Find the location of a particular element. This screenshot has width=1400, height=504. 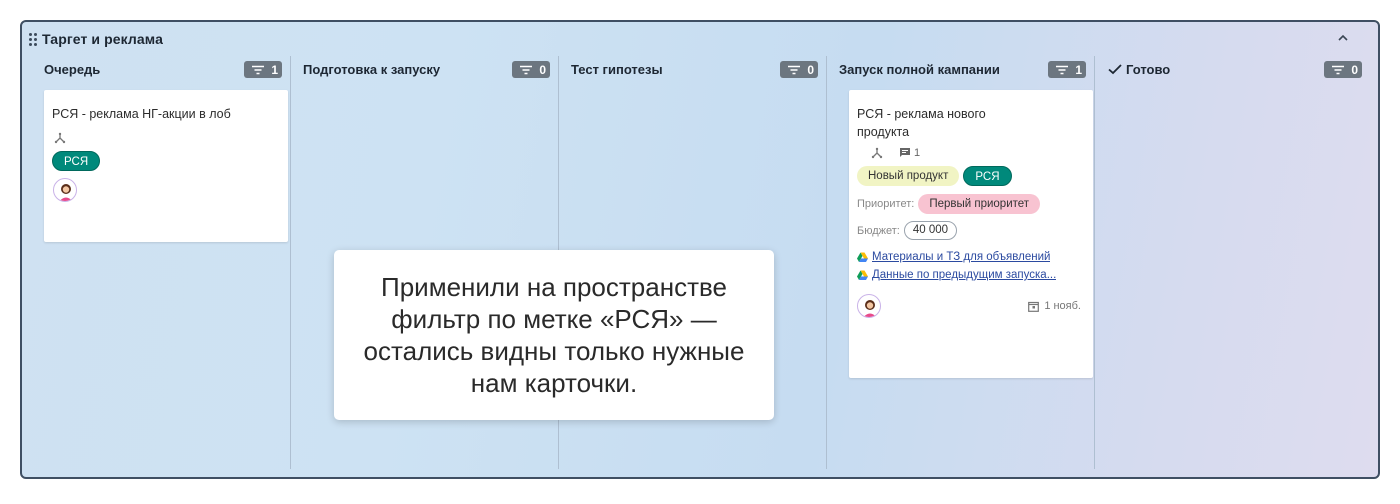

column-header: Подготовка к запуску 0 is located at coordinates (426, 69).